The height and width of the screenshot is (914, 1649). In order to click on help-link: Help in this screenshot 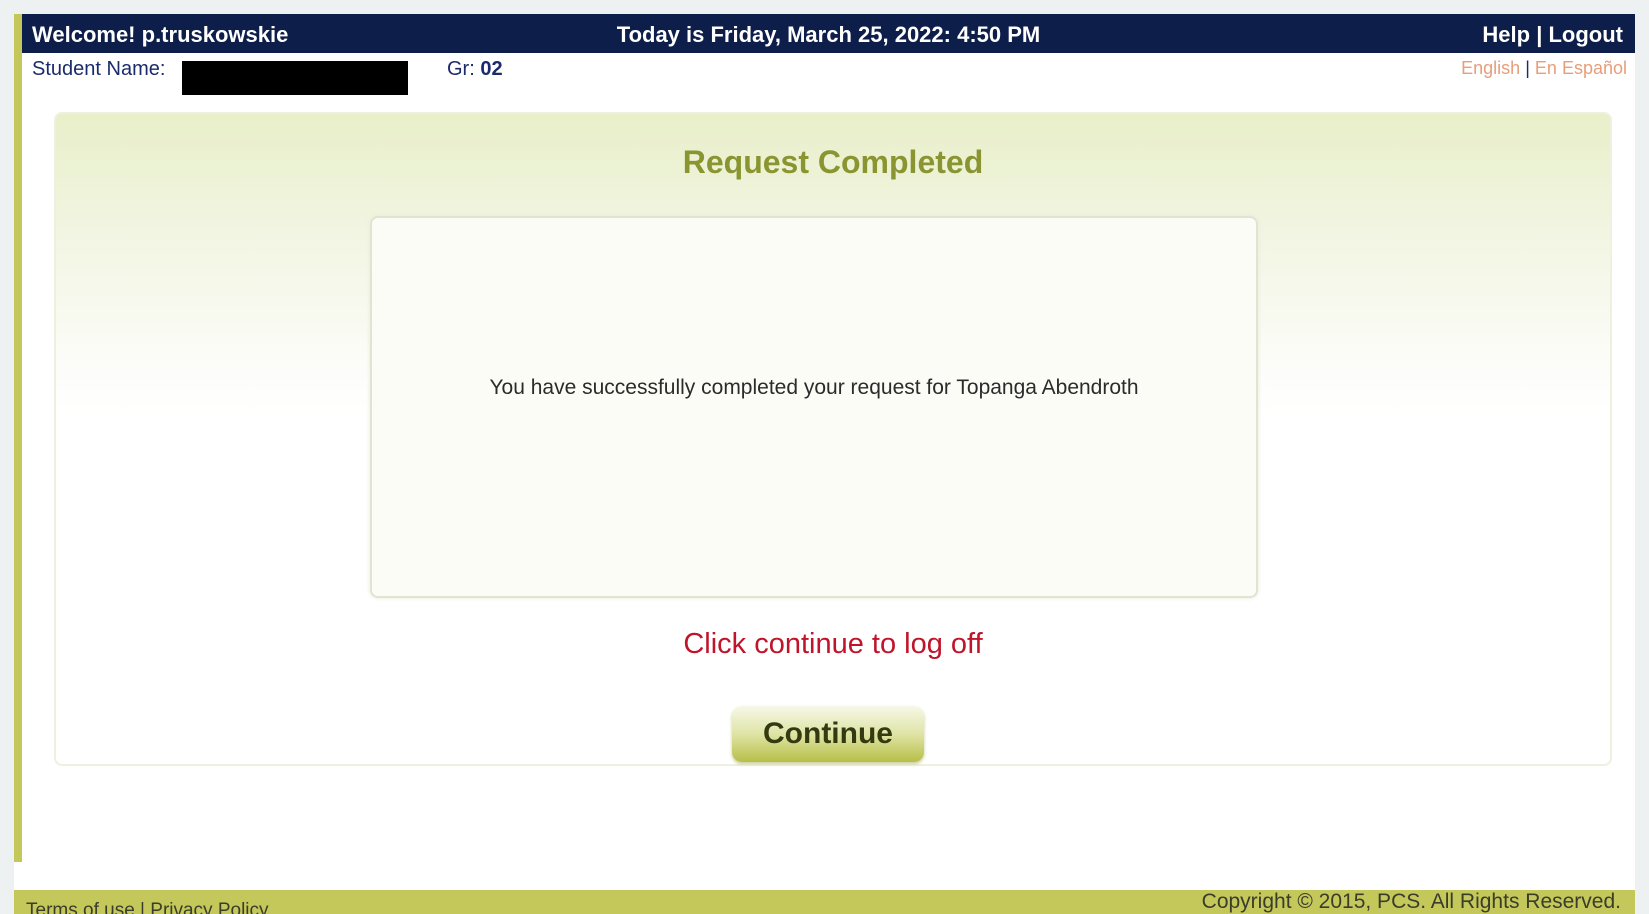, I will do `click(1506, 34)`.